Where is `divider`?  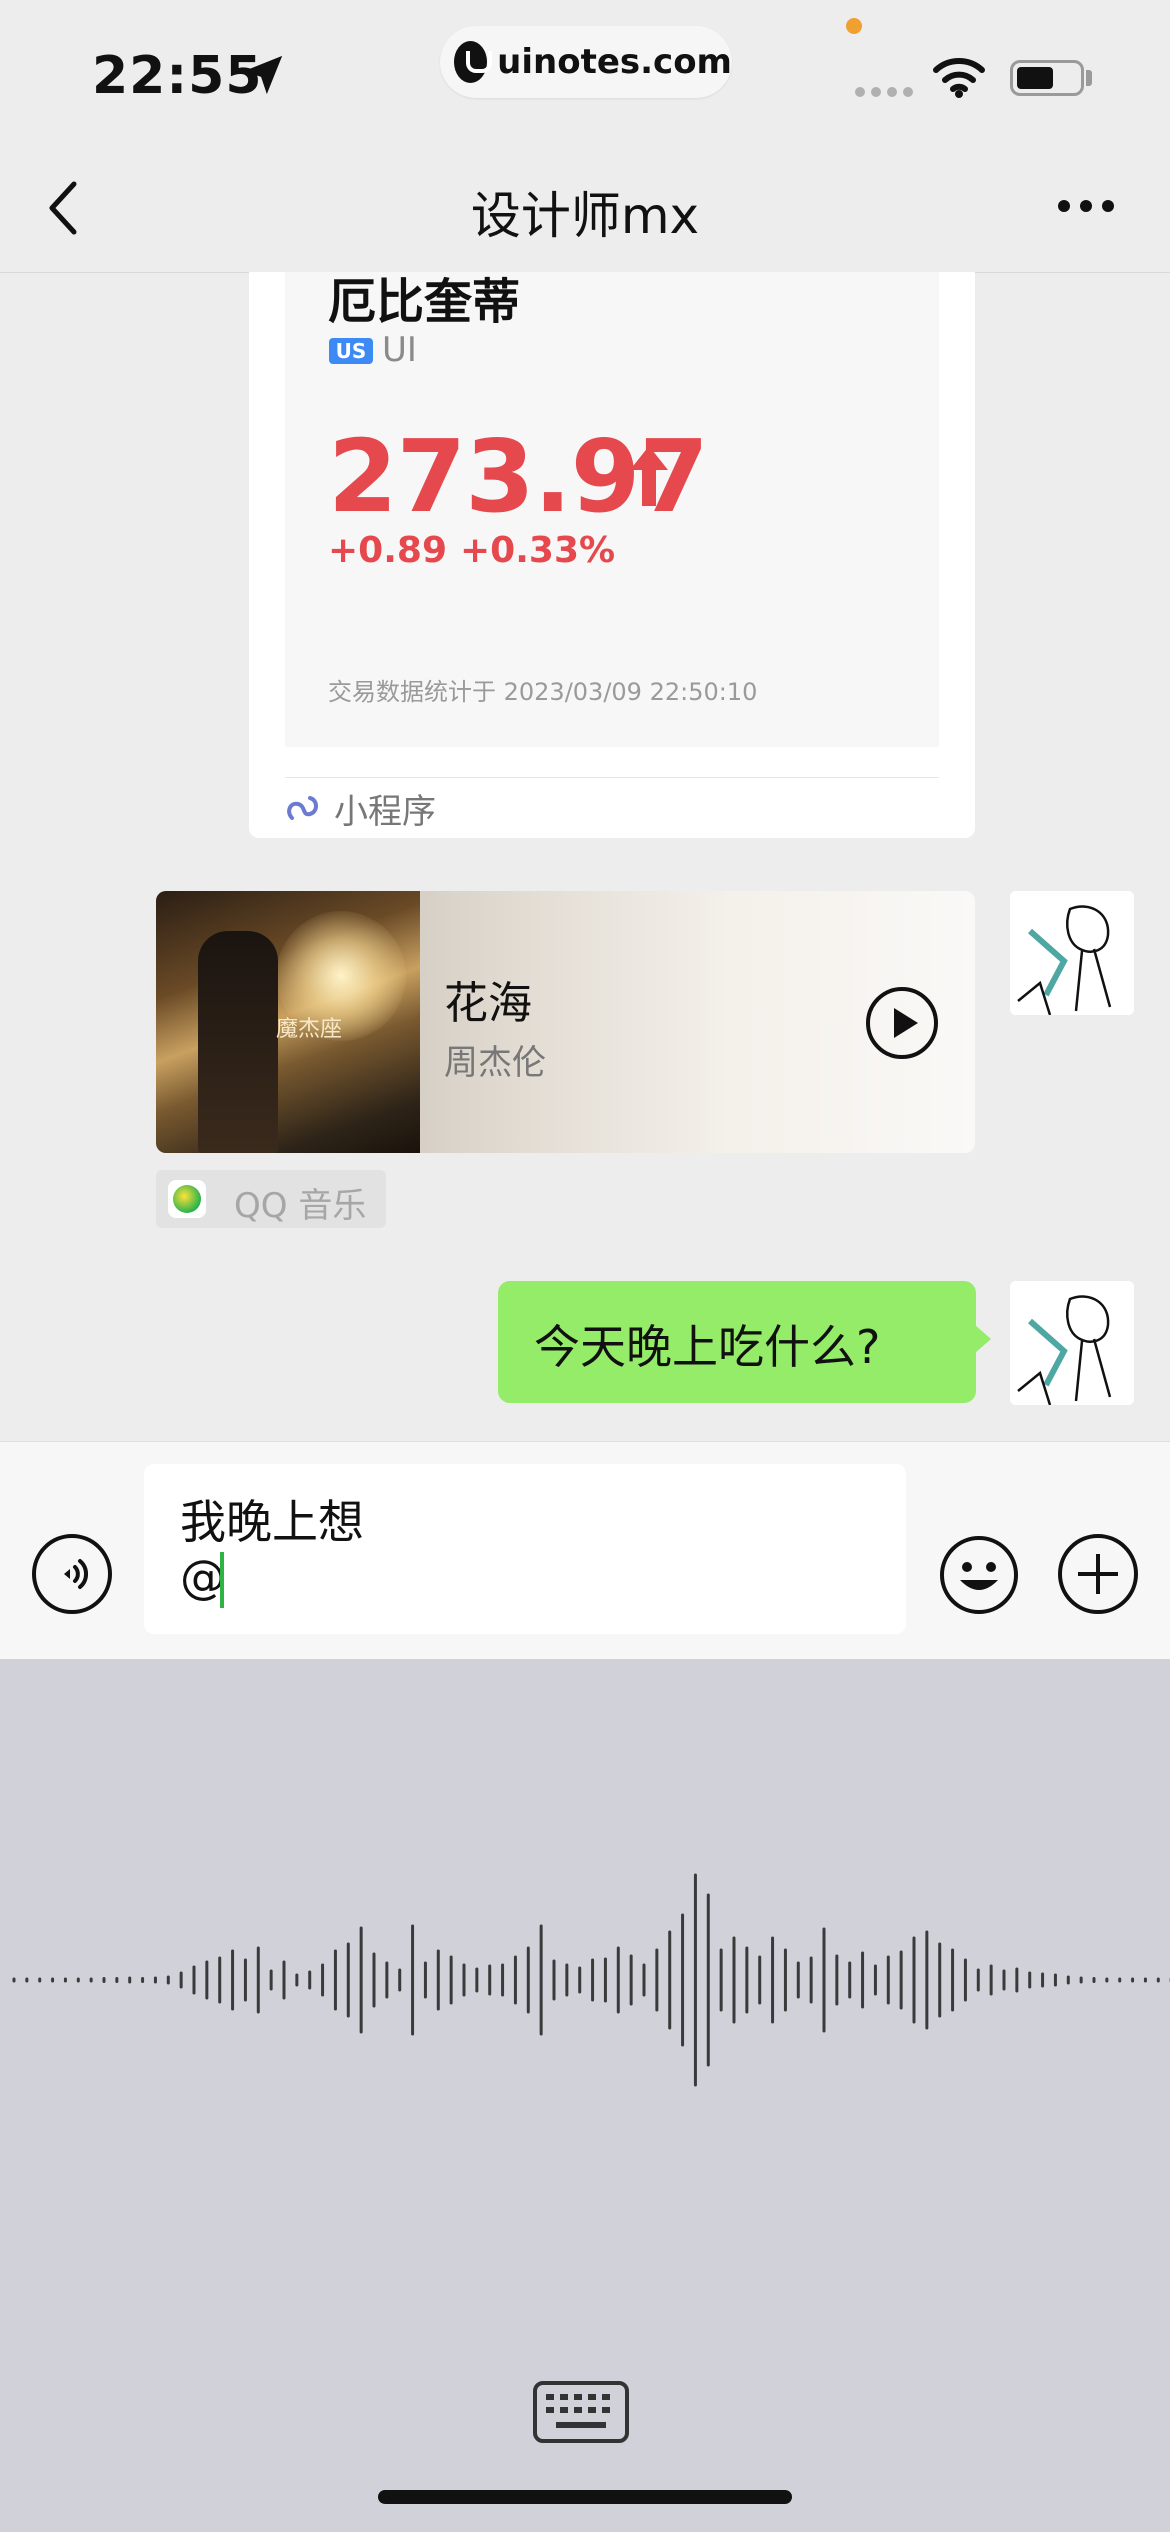 divider is located at coordinates (612, 777).